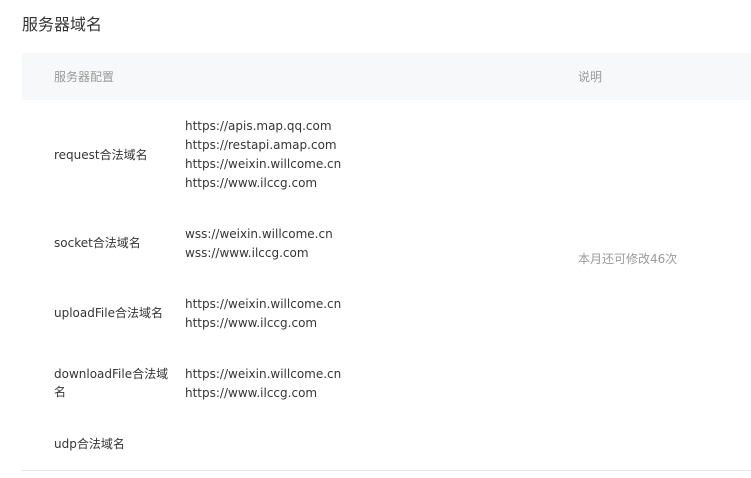 The width and height of the screenshot is (751, 478). I want to click on row-label-udp: udp合法域名, so click(89, 444).